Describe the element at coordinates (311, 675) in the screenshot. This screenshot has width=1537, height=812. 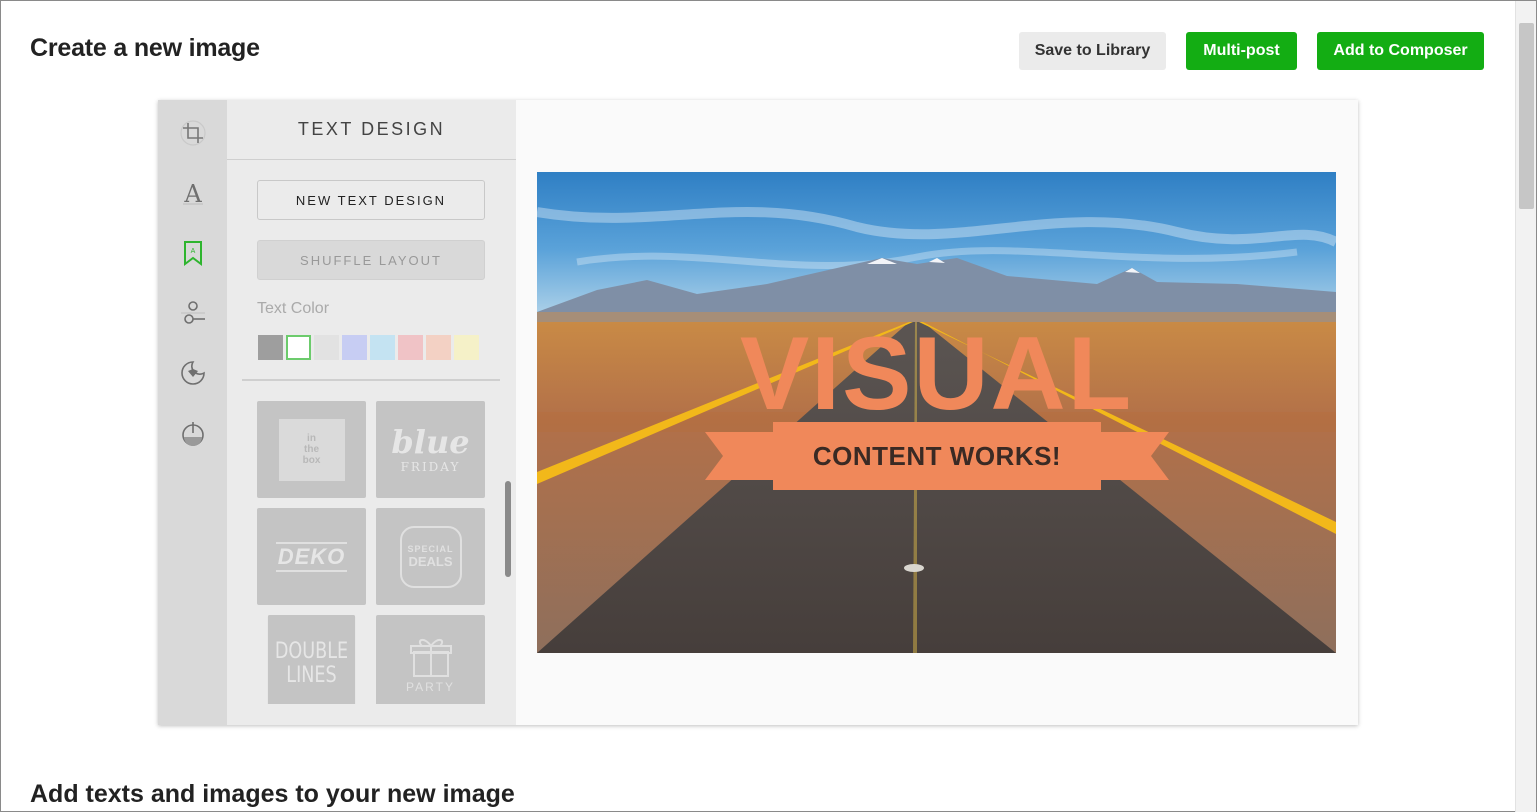
I see `design-text: LINES` at that location.